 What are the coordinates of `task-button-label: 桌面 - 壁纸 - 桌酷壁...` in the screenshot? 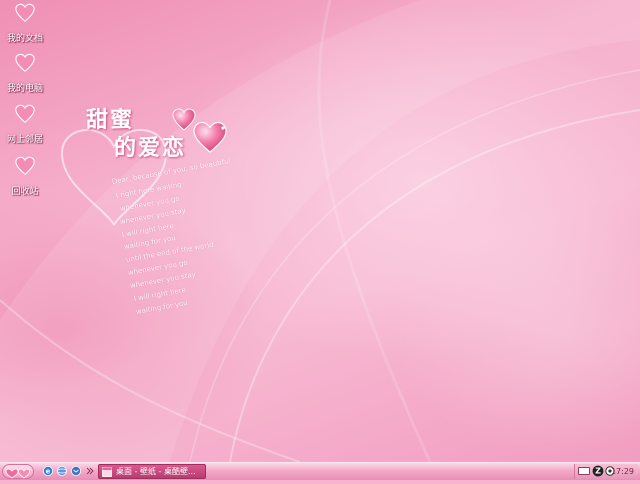 It's located at (156, 471).